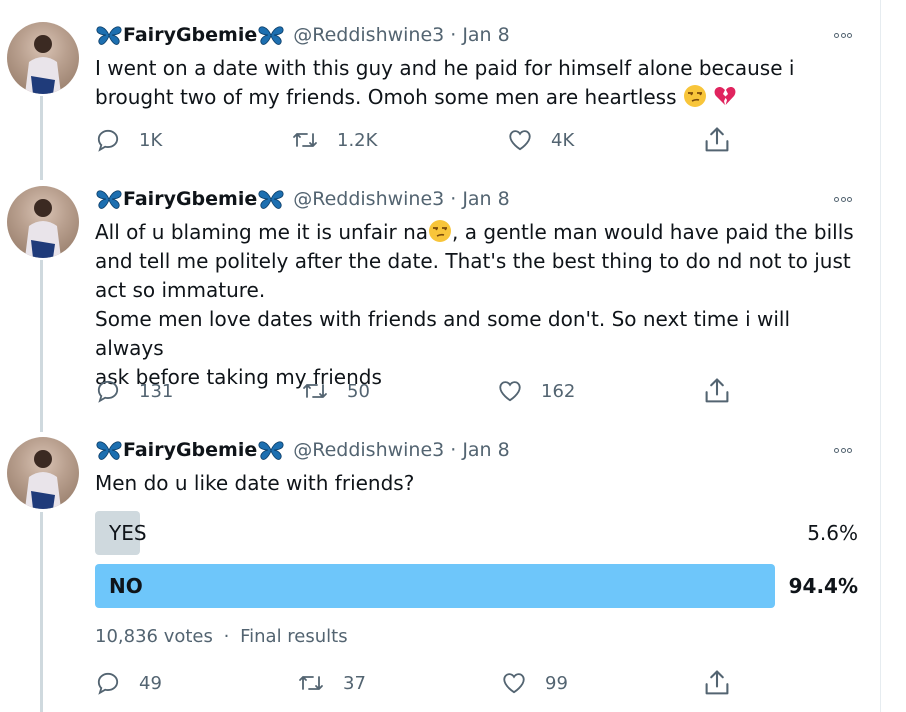 The width and height of the screenshot is (906, 712). Describe the element at coordinates (358, 391) in the screenshot. I see `retweet-count: 50` at that location.